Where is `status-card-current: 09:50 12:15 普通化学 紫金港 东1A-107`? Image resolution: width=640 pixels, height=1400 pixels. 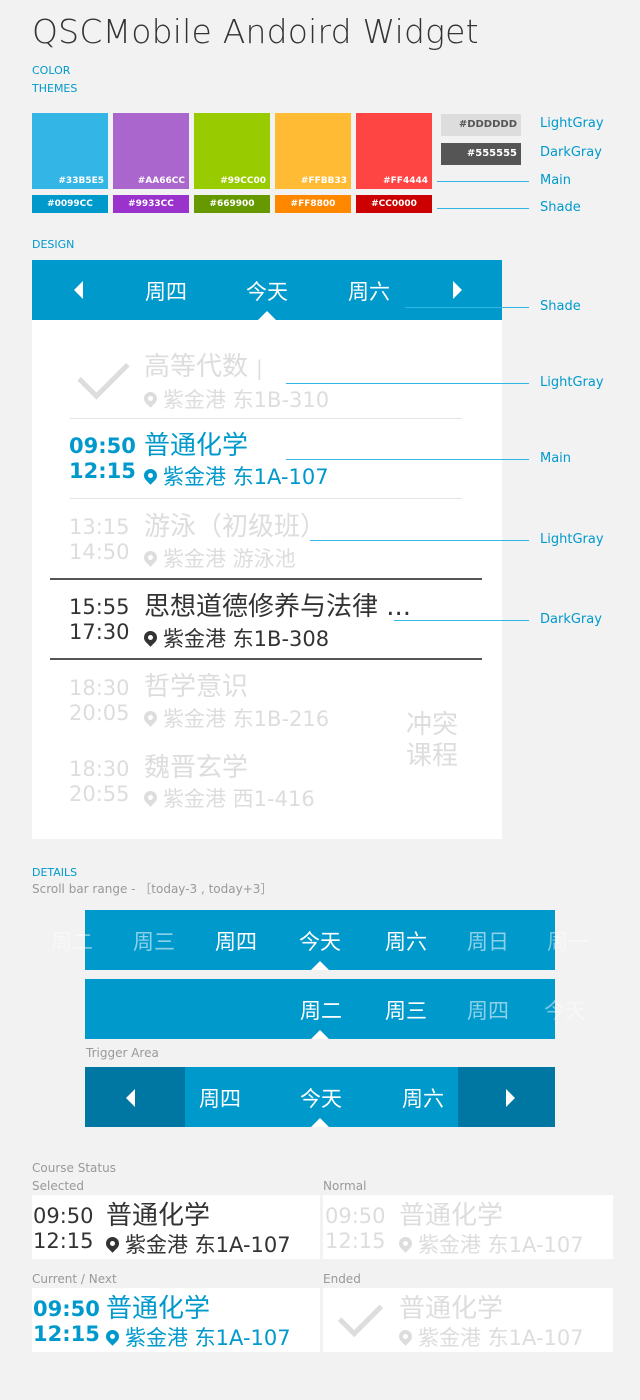 status-card-current: 09:50 12:15 普通化学 紫金港 东1A-107 is located at coordinates (176, 1320).